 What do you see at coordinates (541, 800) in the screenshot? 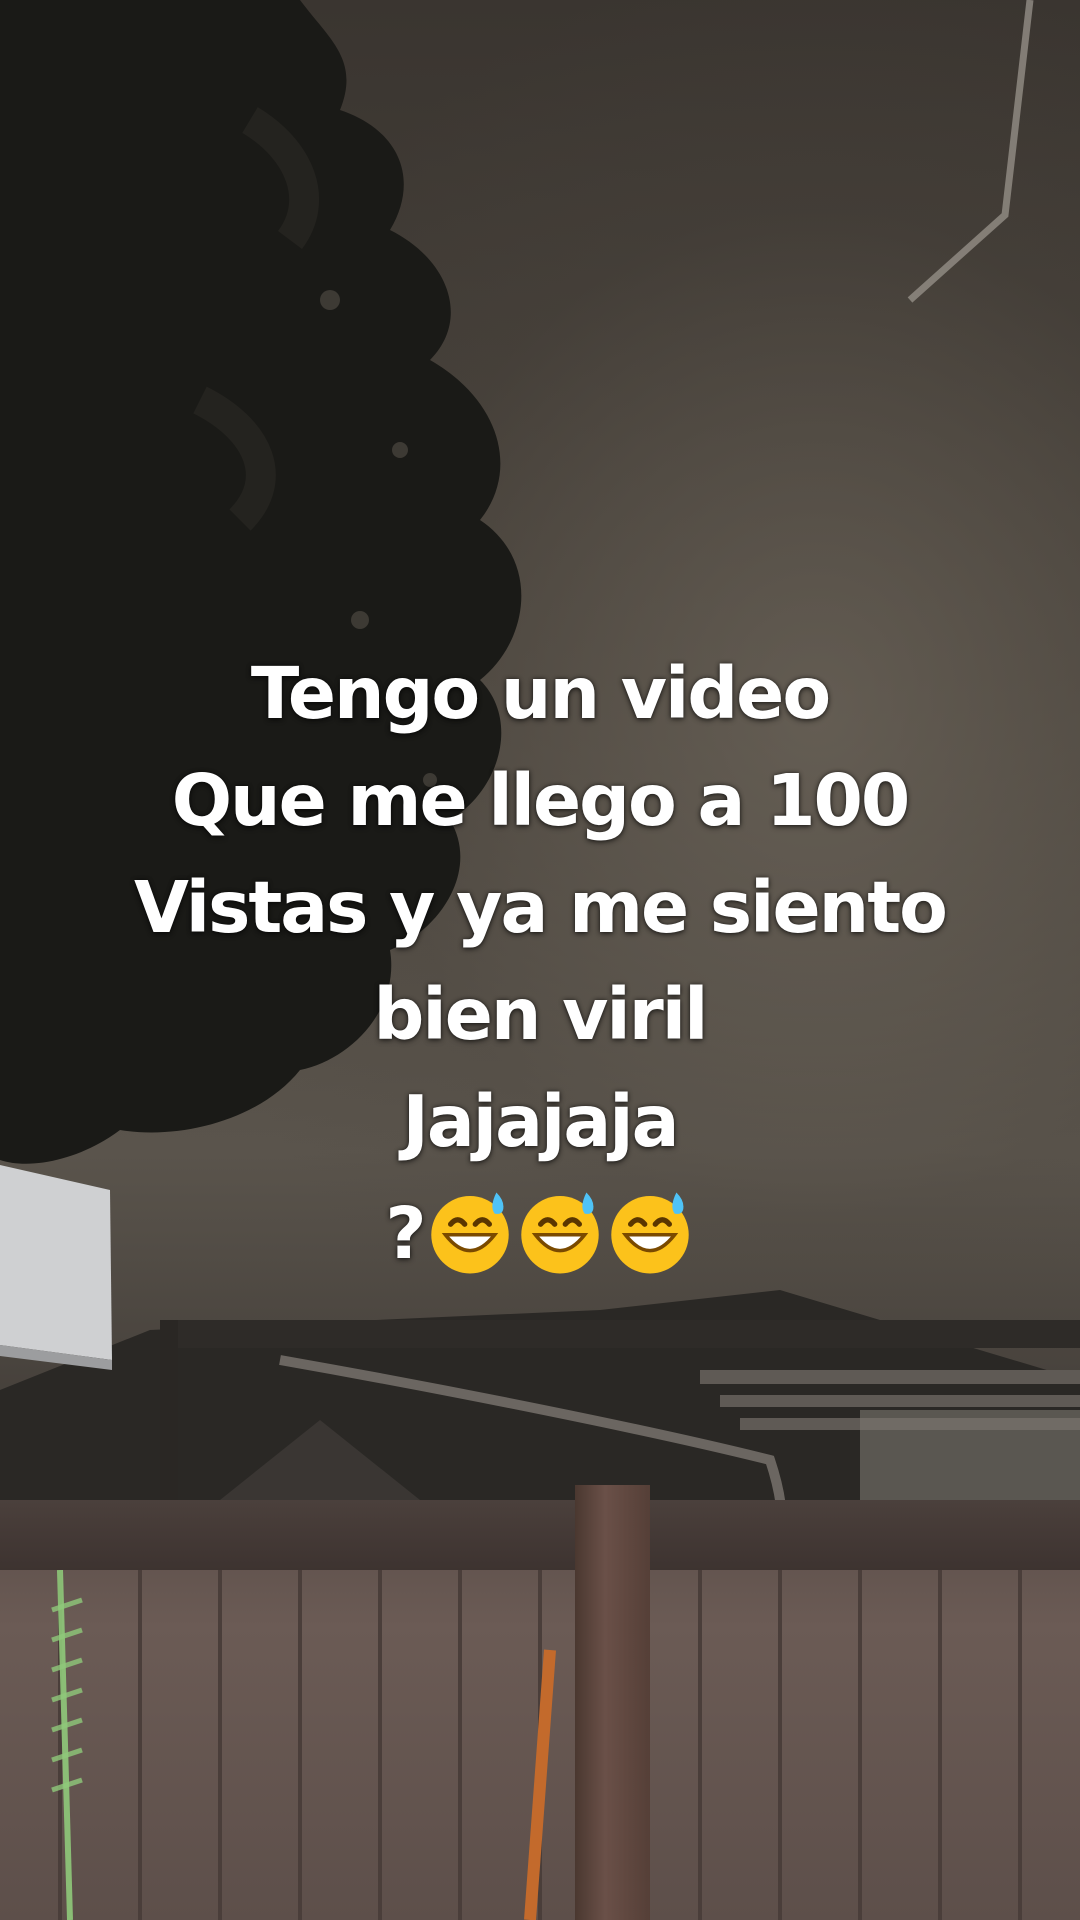
I see `caption-line-2: Que me llego a 100` at bounding box center [541, 800].